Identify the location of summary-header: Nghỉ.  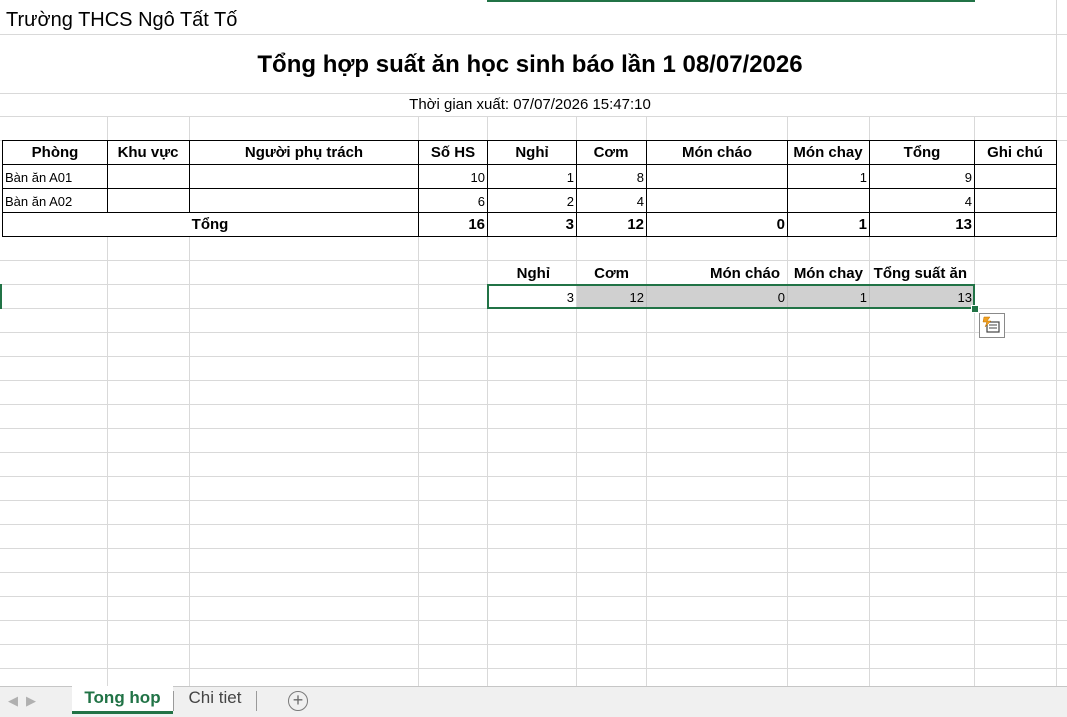
(533, 273).